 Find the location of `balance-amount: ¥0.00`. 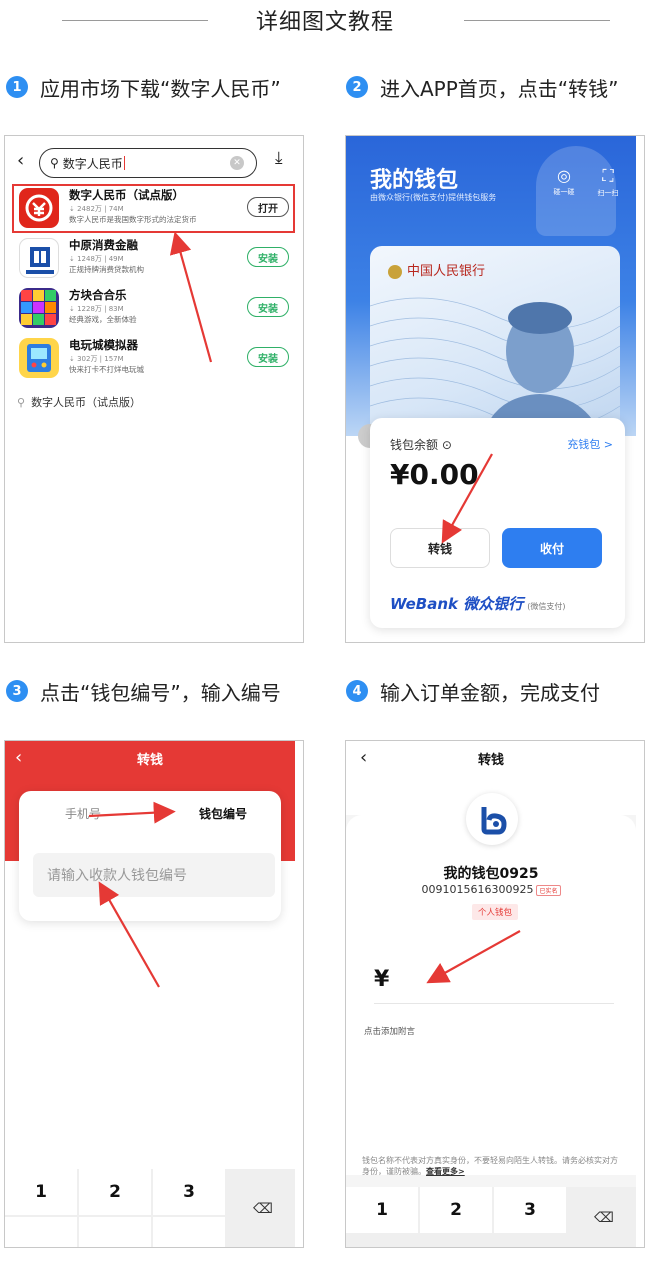

balance-amount: ¥0.00 is located at coordinates (434, 474).